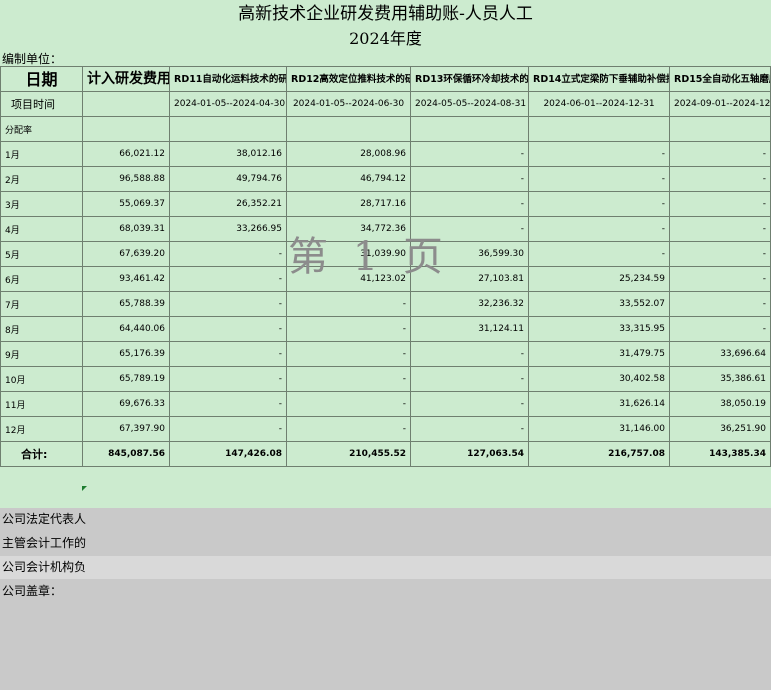 This screenshot has width=771, height=690. I want to click on total-value: 216,757.08, so click(599, 454).